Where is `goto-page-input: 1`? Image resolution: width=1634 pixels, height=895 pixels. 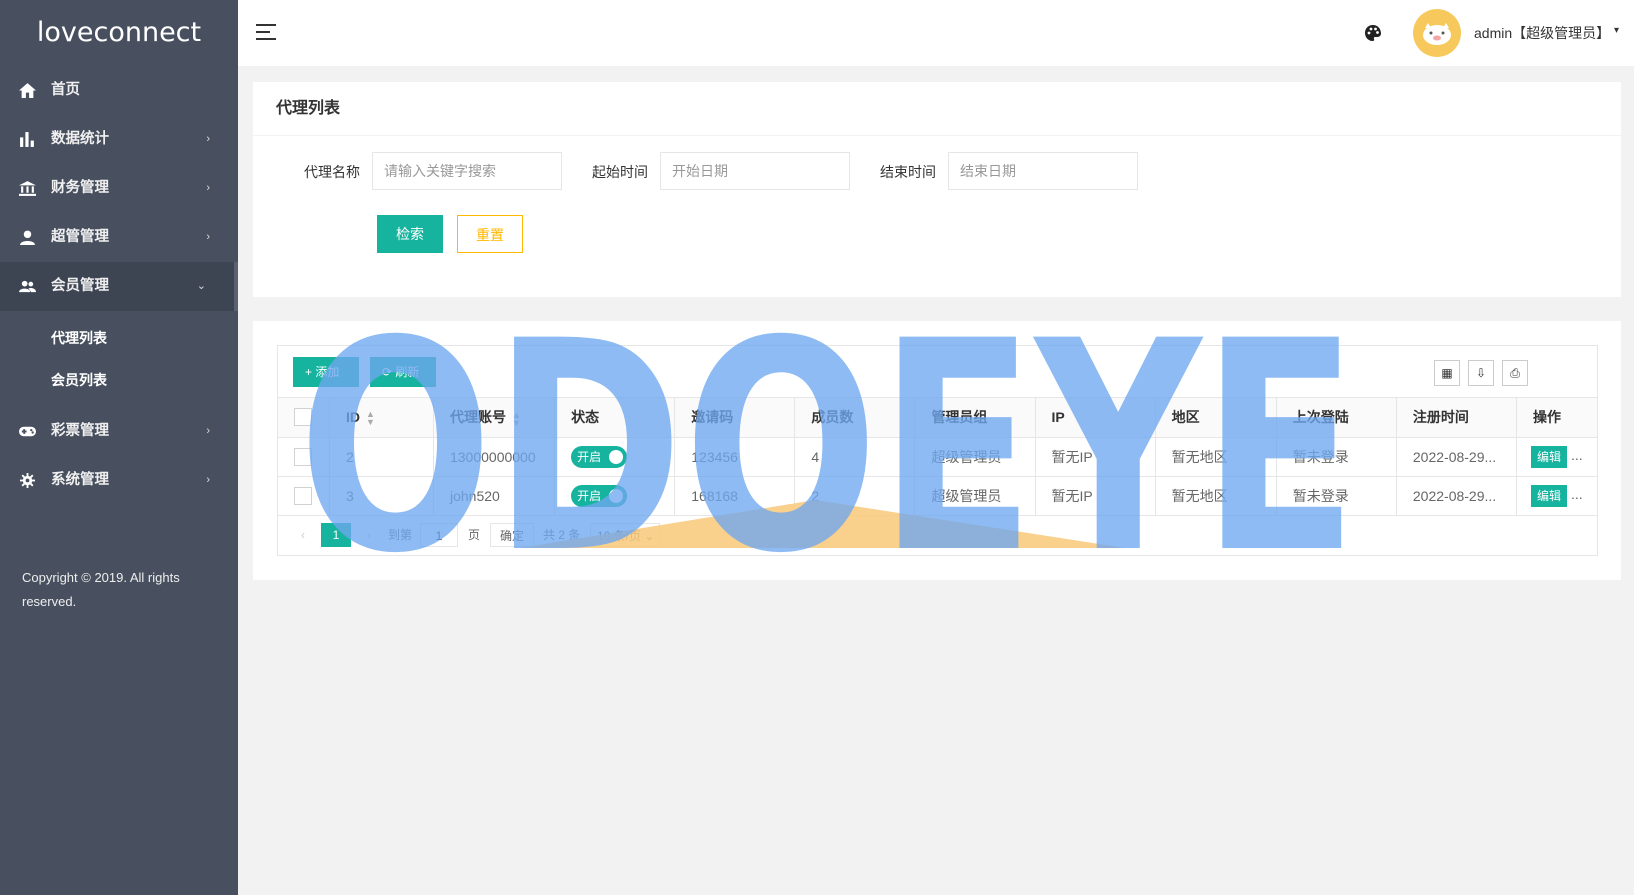
goto-page-input: 1 is located at coordinates (439, 535).